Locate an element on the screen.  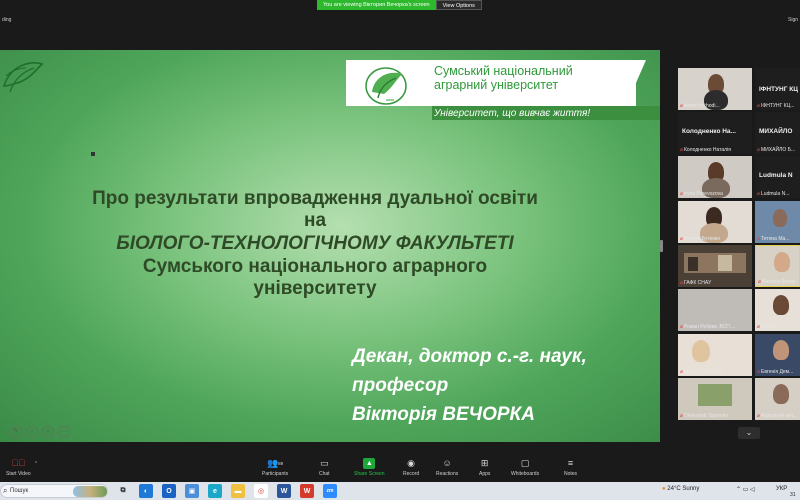
participant-name: Колодненко Наталія is located at coordinates (707, 150).